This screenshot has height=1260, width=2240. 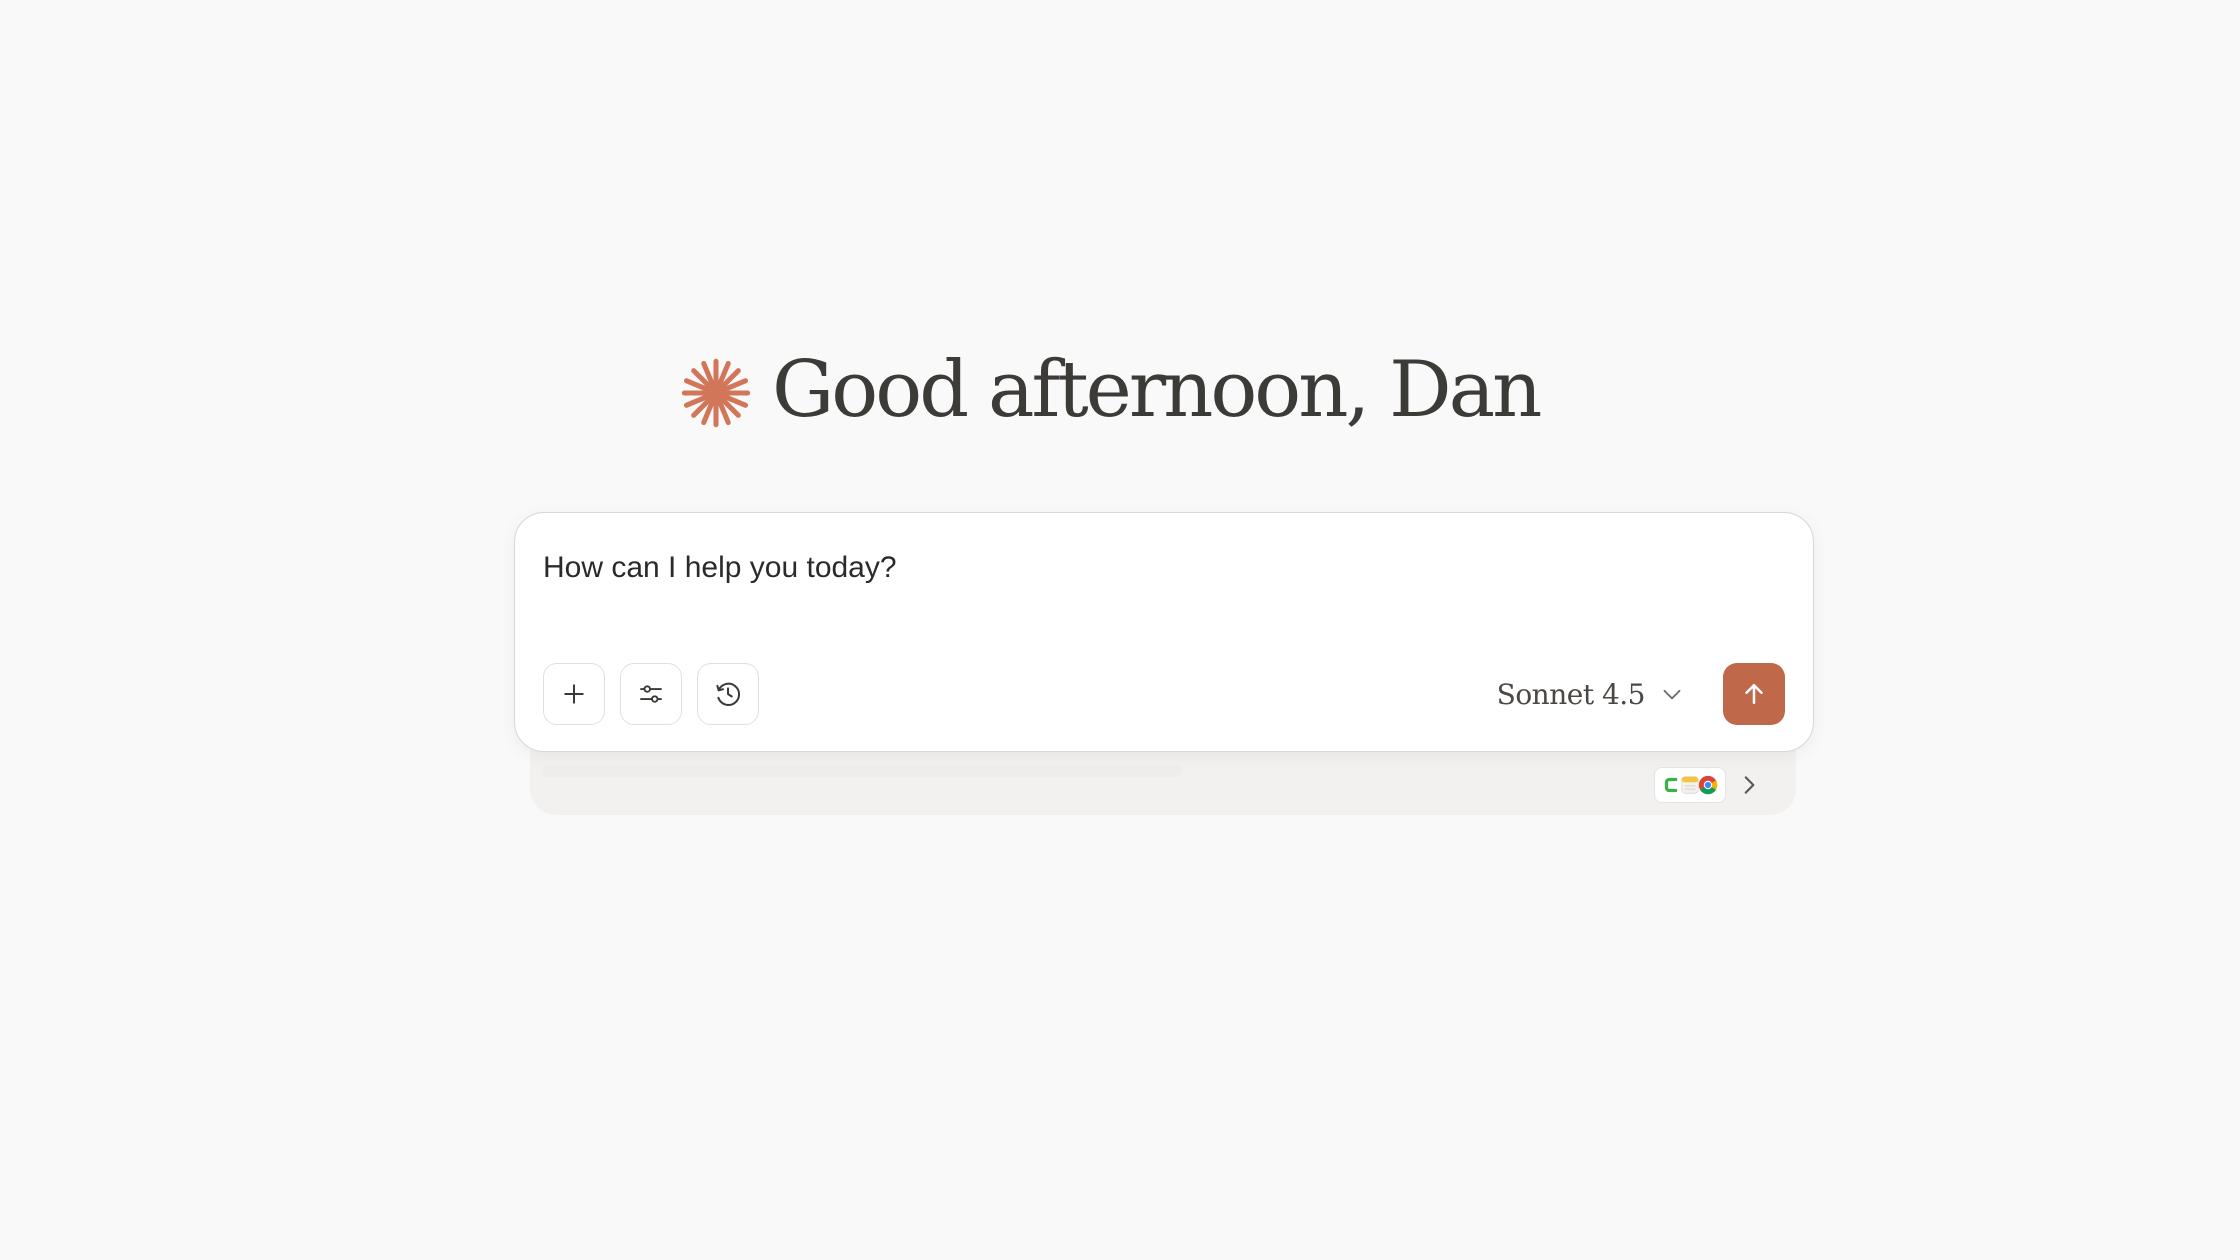 I want to click on clock-icon, so click(x=728, y=694).